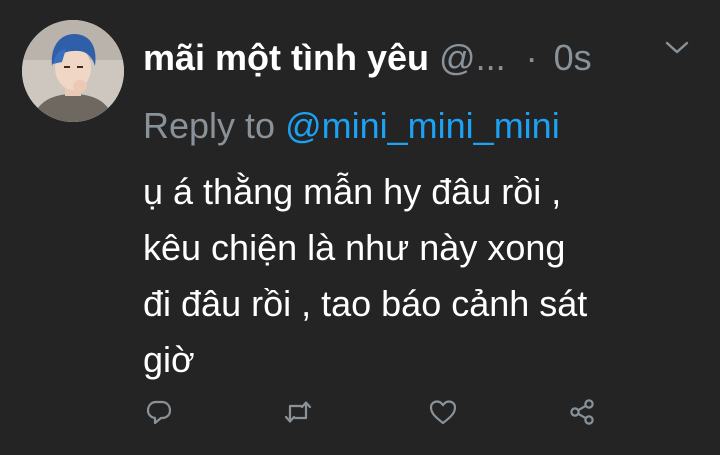  What do you see at coordinates (286, 57) in the screenshot?
I see `display-name: mãi một tình yêu` at bounding box center [286, 57].